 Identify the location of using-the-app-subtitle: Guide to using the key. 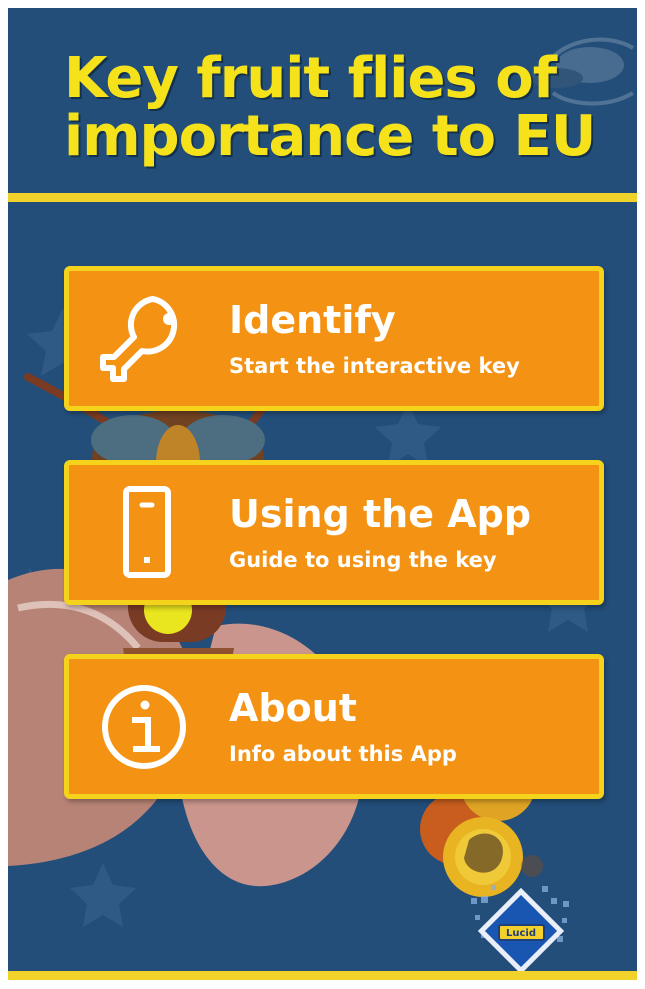
(363, 560).